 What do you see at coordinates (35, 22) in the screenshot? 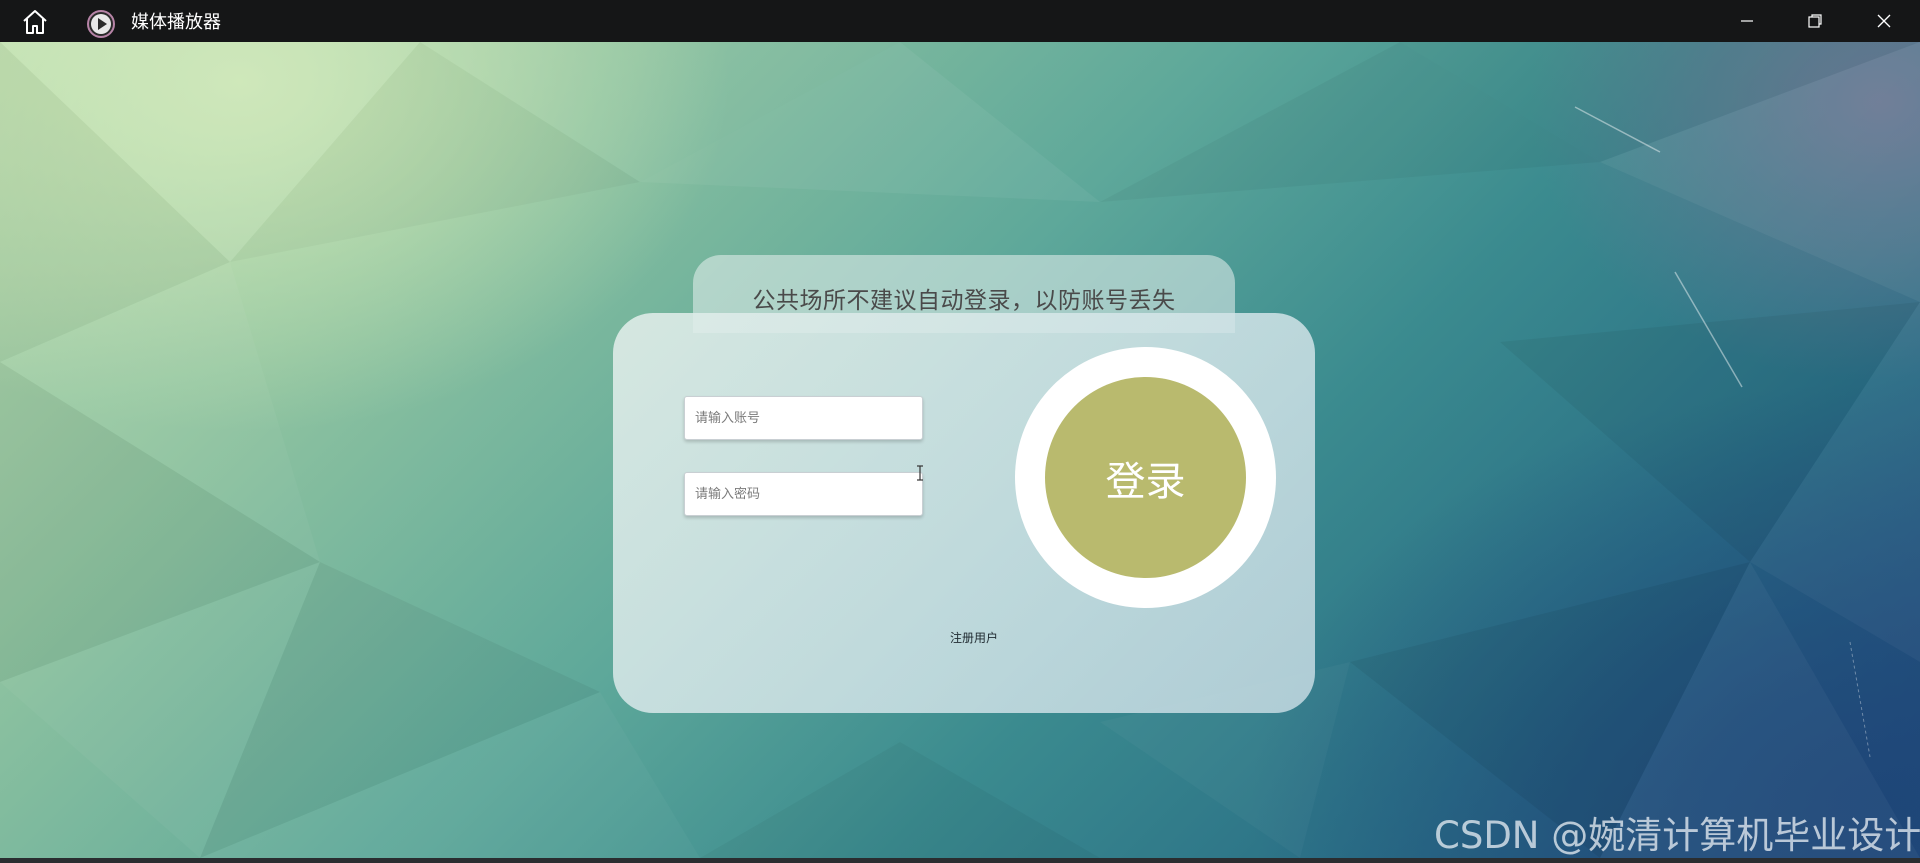
I see `home-icon` at bounding box center [35, 22].